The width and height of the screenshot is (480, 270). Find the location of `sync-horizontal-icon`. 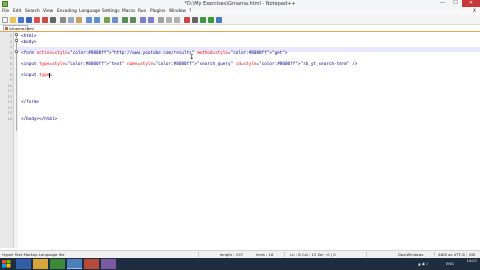

sync-horizontal-icon is located at coordinates (151, 20).